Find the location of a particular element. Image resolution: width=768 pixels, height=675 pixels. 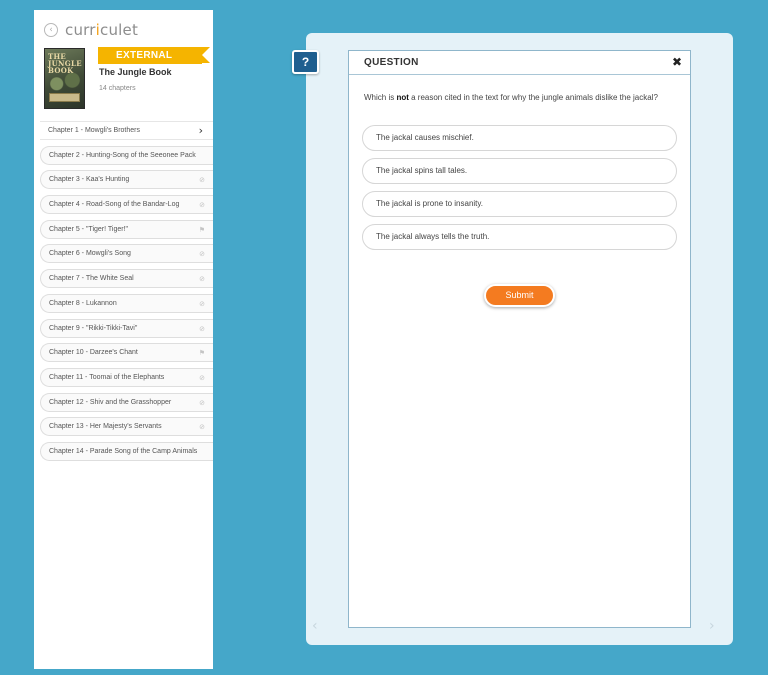

help-button: ? is located at coordinates (305, 62).